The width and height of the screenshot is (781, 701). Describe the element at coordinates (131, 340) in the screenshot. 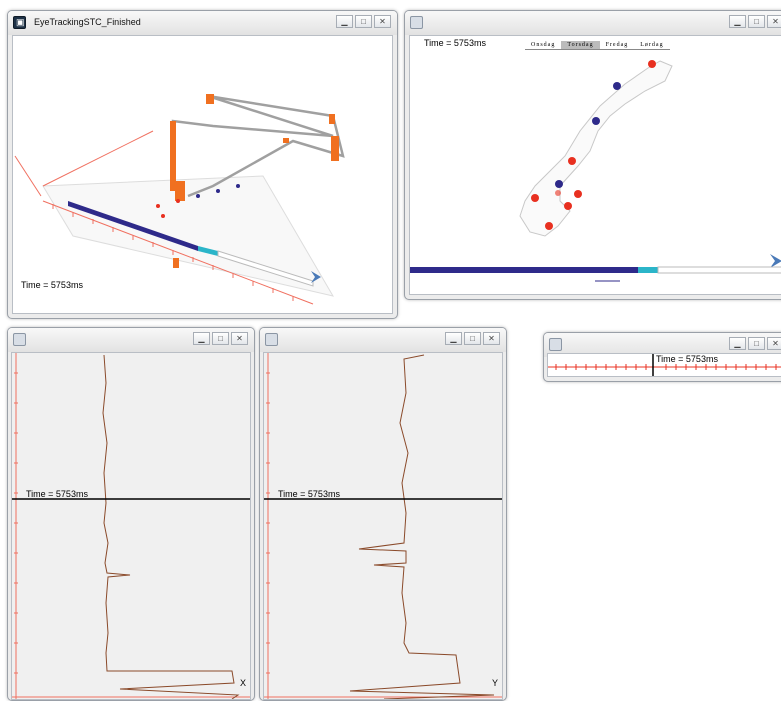

I see `x-plot-titlebar: ▁ □ ✕` at that location.